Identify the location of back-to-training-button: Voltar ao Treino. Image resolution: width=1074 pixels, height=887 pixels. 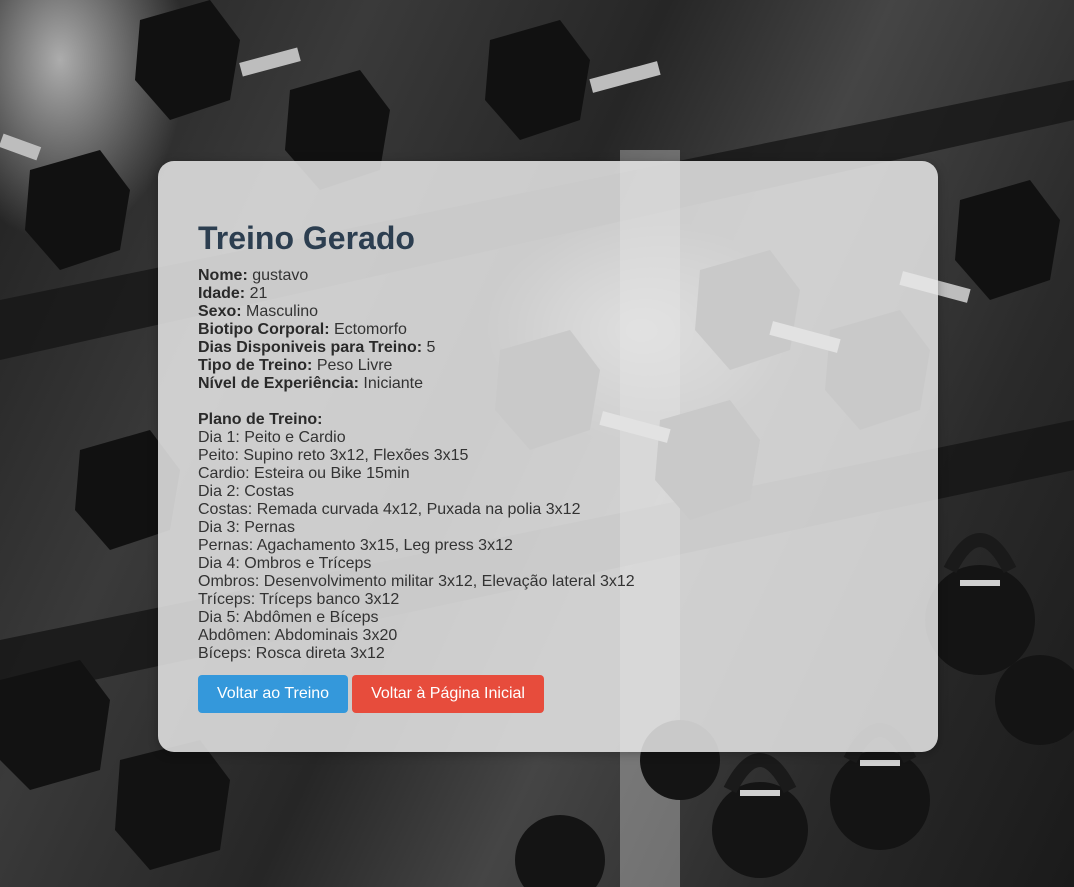
(273, 694).